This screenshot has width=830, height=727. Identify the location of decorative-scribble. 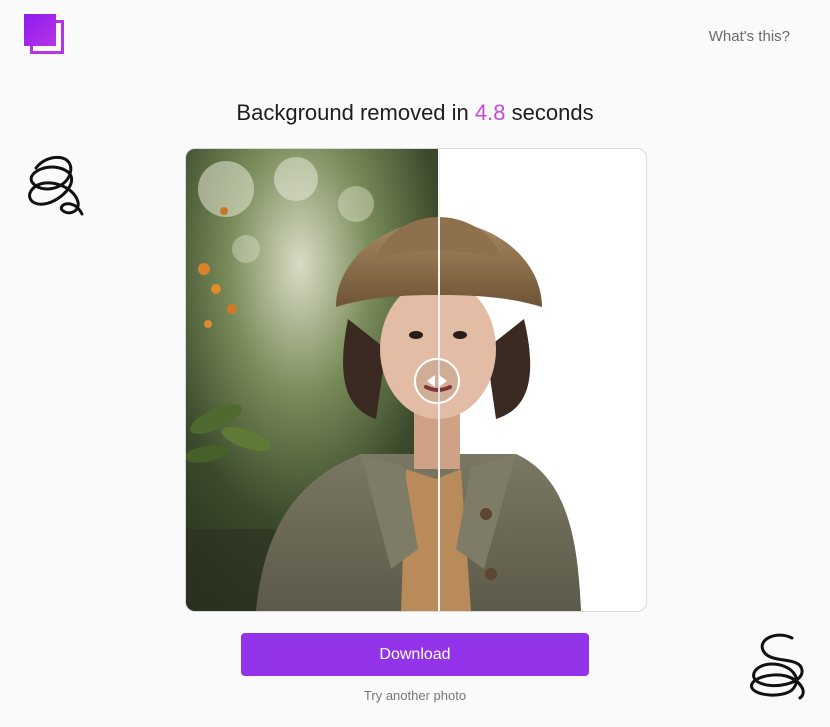
(56, 185).